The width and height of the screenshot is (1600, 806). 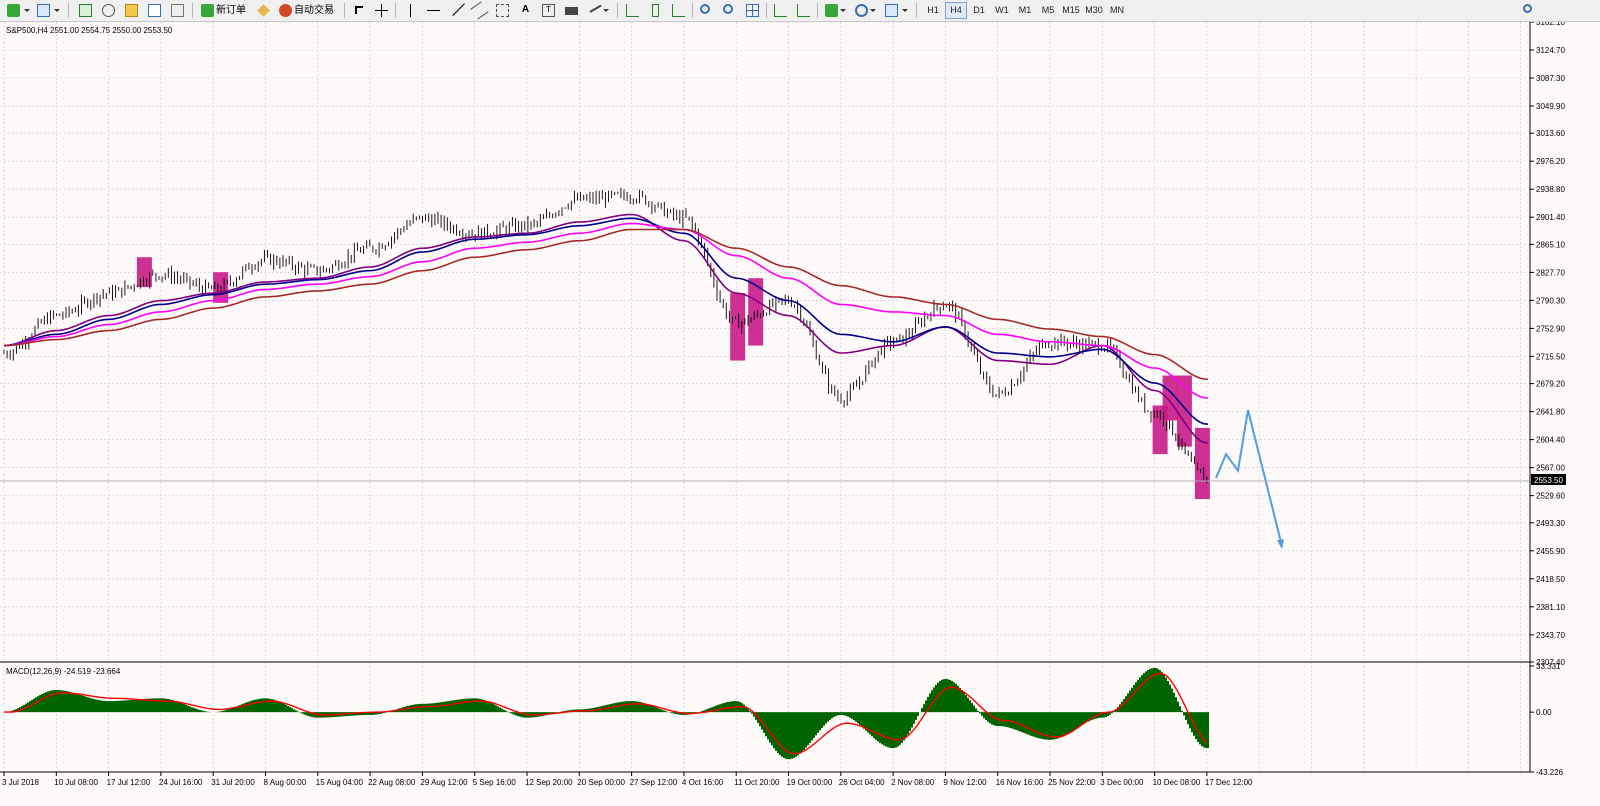 I want to click on auto-trading-label: 自动交易, so click(x=314, y=10).